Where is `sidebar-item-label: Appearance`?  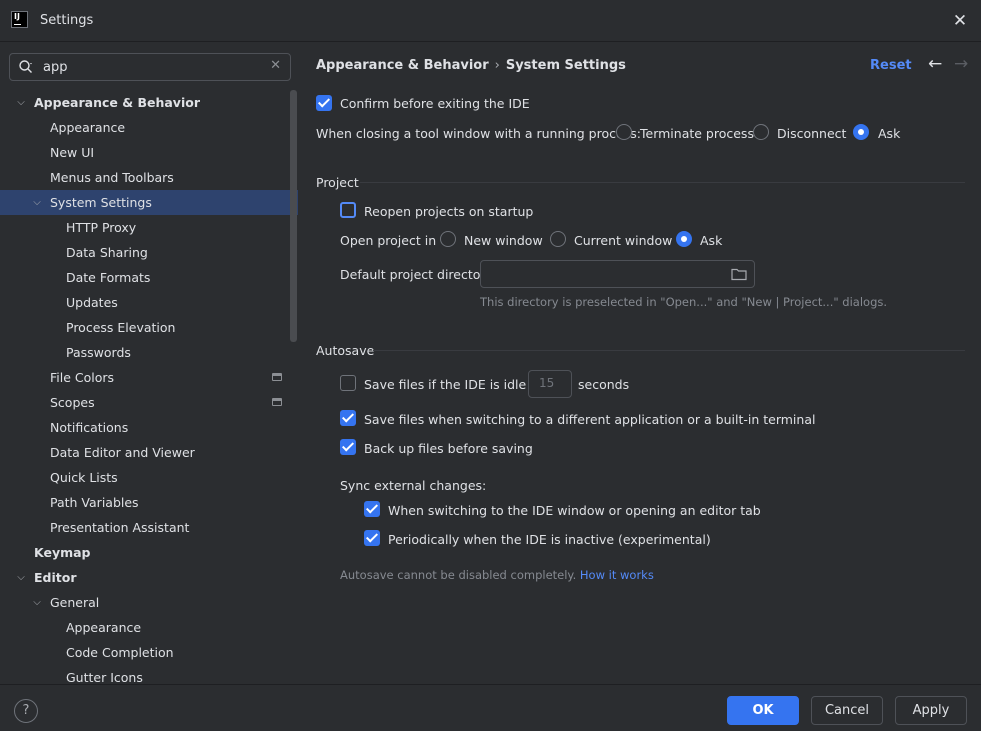 sidebar-item-label: Appearance is located at coordinates (104, 627).